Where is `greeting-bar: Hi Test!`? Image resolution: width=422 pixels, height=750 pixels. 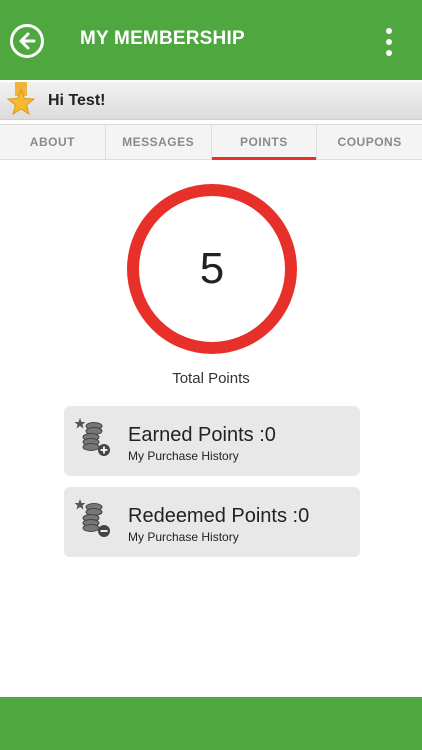
greeting-bar: Hi Test! is located at coordinates (211, 101).